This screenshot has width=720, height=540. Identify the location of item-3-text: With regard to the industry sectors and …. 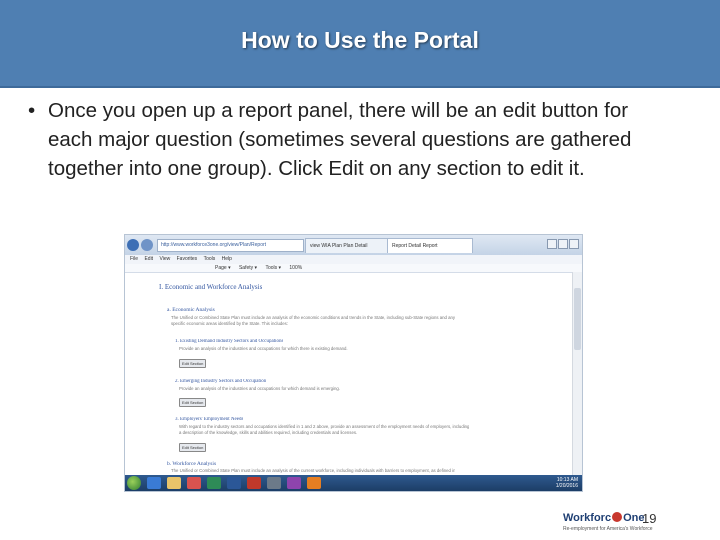
(324, 426).